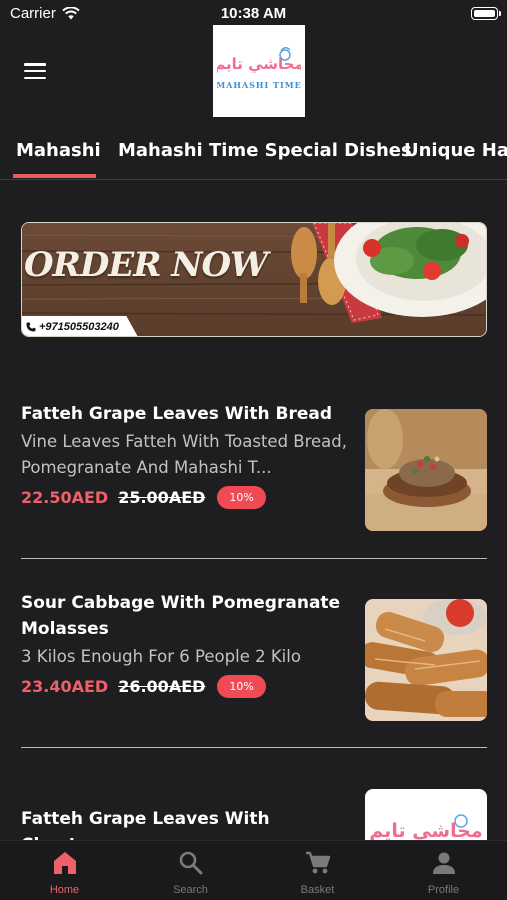  I want to click on product-name: Sour Cabbage With Pomegranate Molasses, so click(181, 616).